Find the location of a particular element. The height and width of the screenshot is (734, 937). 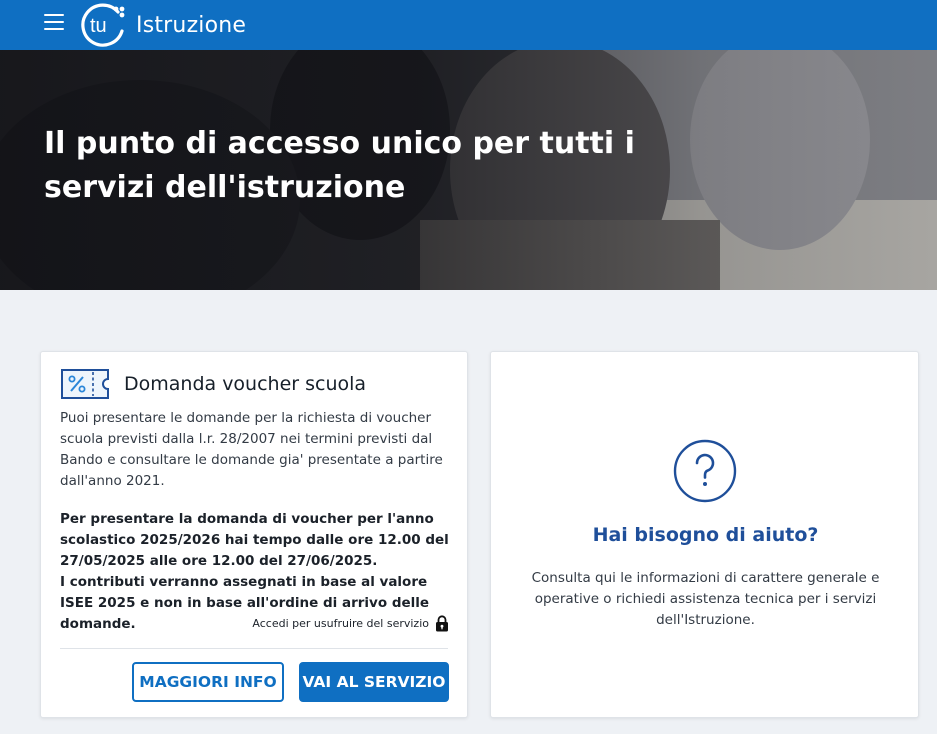

voucher-card-header: Domanda voucher scuola is located at coordinates (213, 384).